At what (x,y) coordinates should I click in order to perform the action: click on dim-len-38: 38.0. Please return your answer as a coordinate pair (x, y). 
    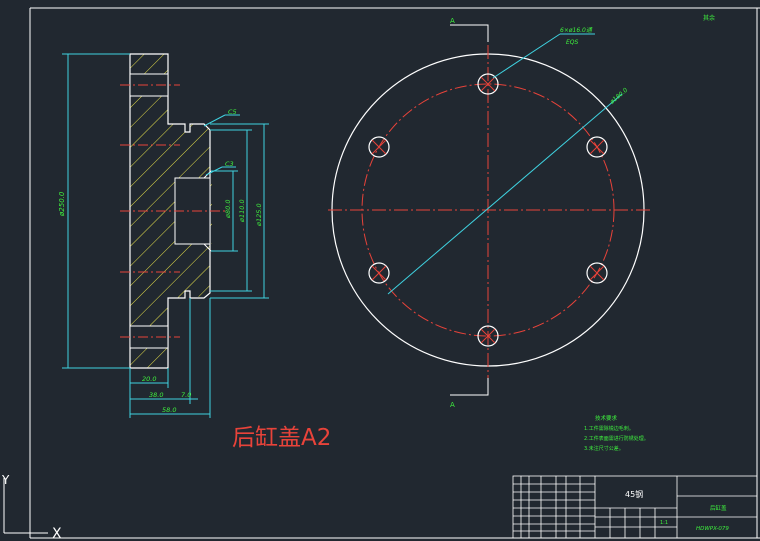
    Looking at the image, I should click on (156, 395).